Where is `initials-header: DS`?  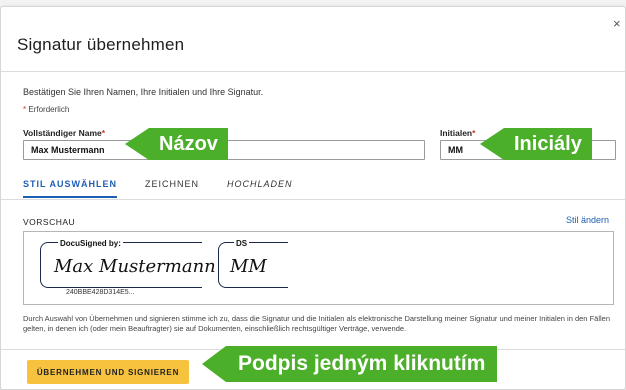
initials-header: DS is located at coordinates (242, 243).